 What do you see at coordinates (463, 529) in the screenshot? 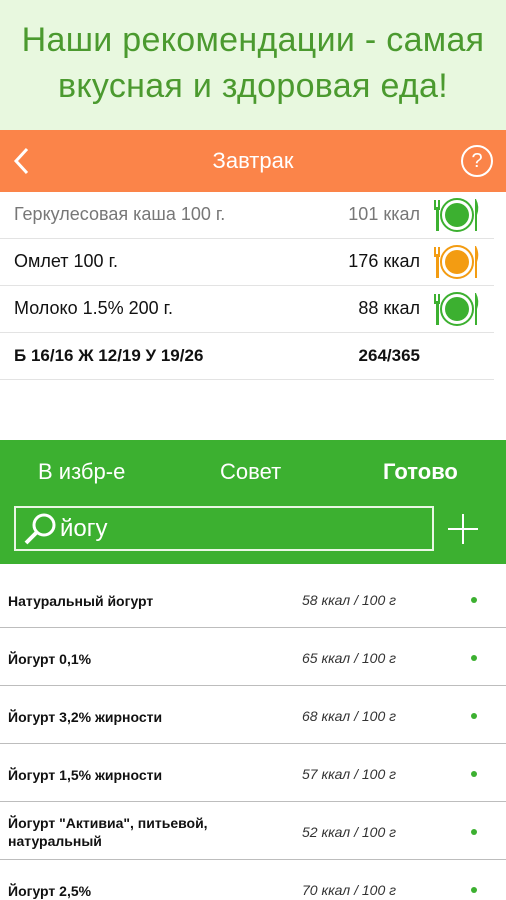
I see `add-icon` at bounding box center [463, 529].